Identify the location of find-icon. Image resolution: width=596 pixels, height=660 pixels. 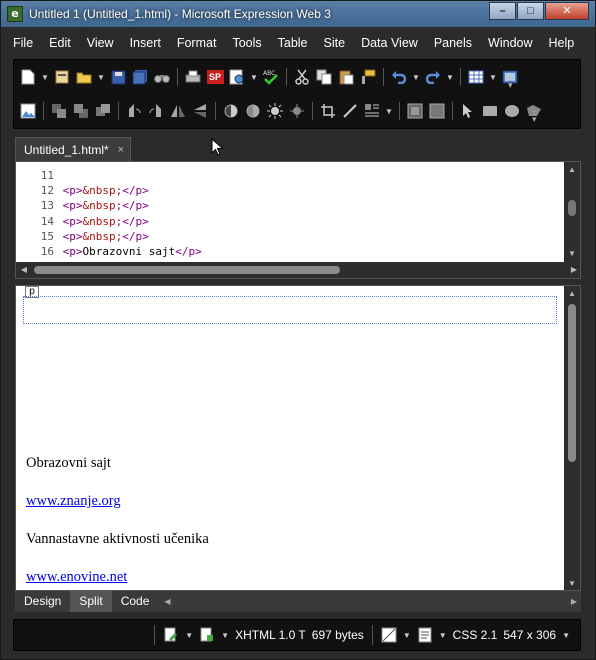
(162, 77).